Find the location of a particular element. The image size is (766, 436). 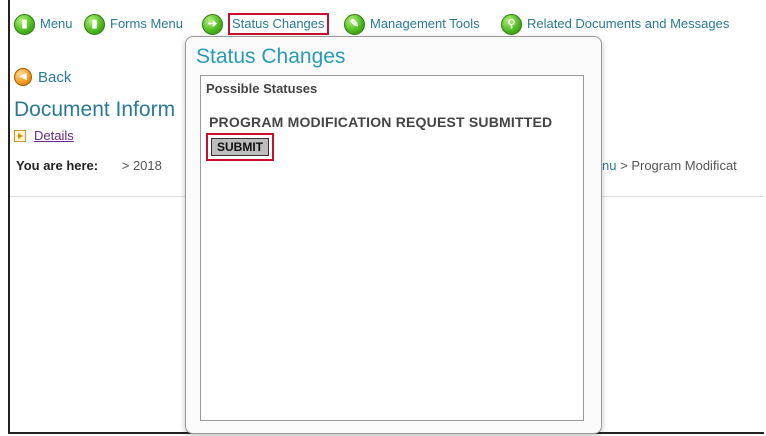

expand-arrow-icon is located at coordinates (20, 135).